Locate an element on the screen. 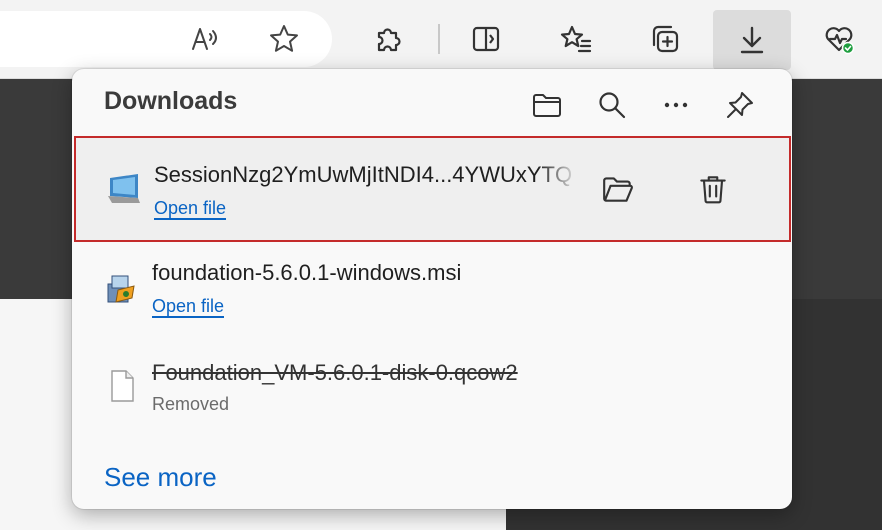 The height and width of the screenshot is (530, 882). favorites-list-icon is located at coordinates (576, 39).